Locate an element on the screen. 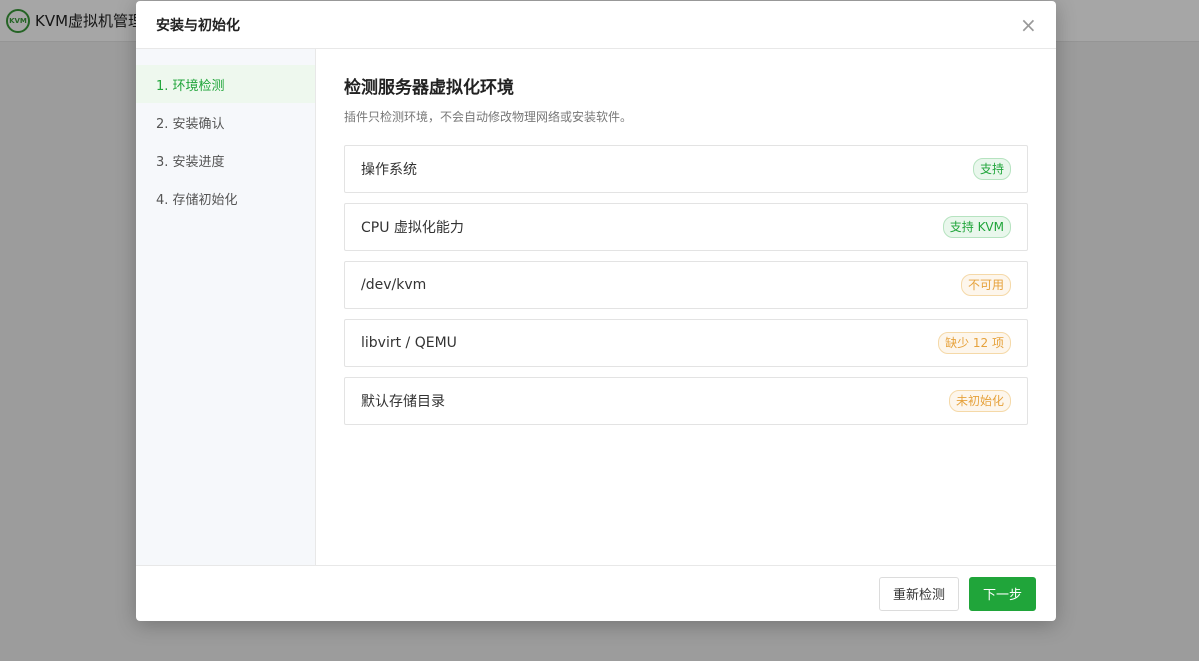 The height and width of the screenshot is (661, 1199). dialog-title: 安装与初始化 is located at coordinates (198, 25).